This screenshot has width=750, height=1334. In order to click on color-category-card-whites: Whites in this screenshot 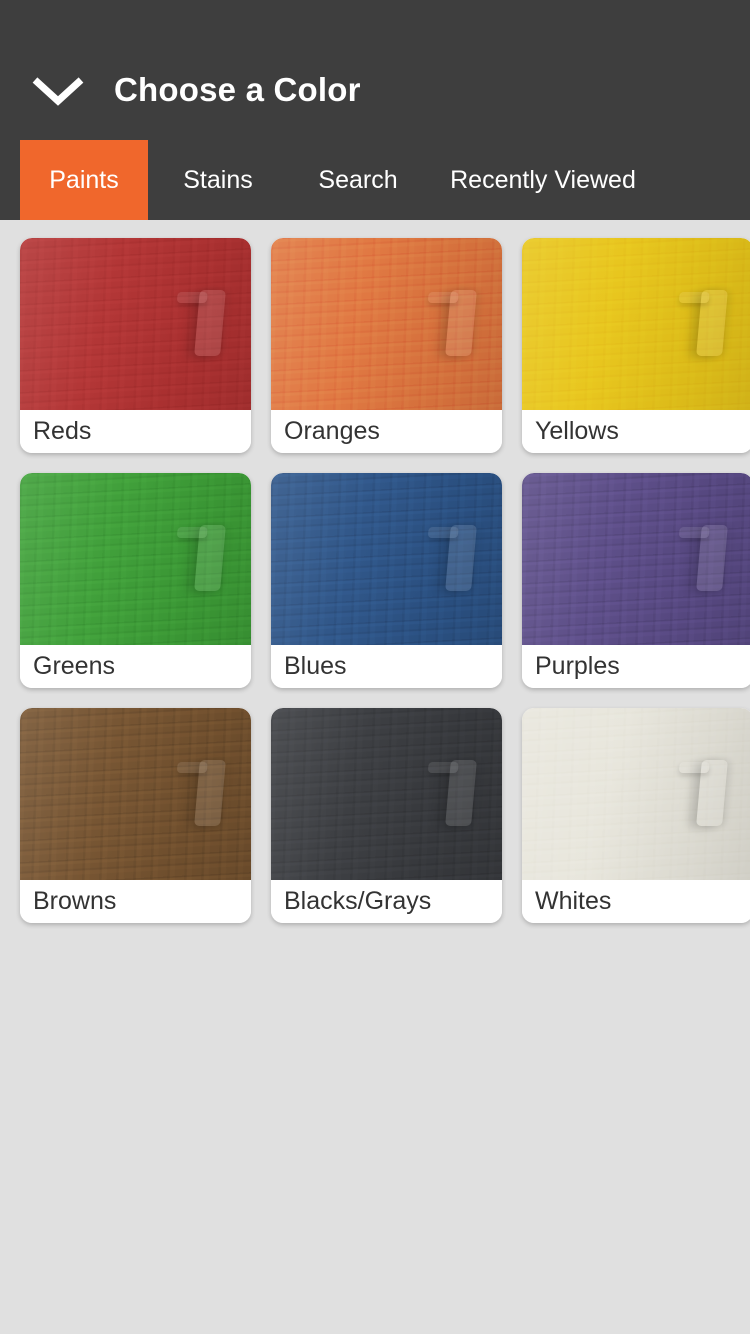, I will do `click(636, 815)`.